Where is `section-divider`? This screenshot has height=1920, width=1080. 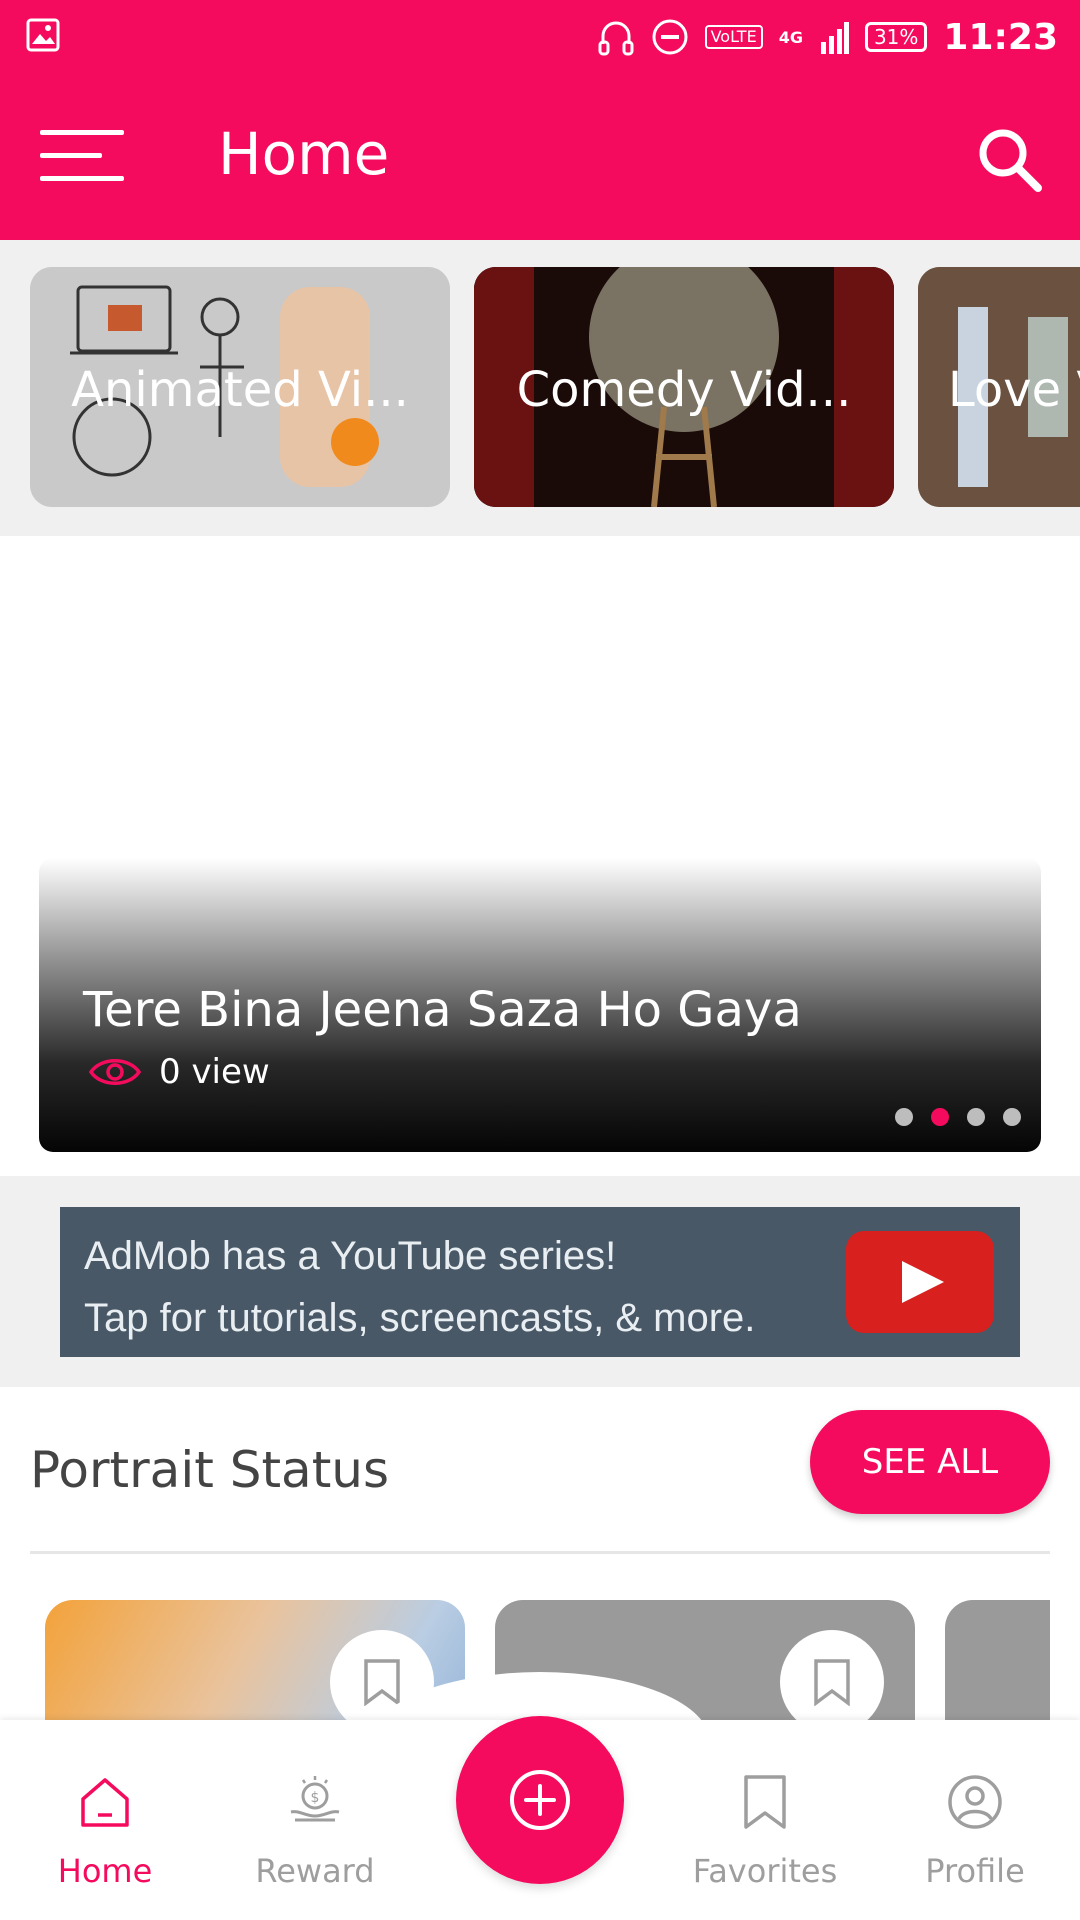
section-divider is located at coordinates (540, 1552).